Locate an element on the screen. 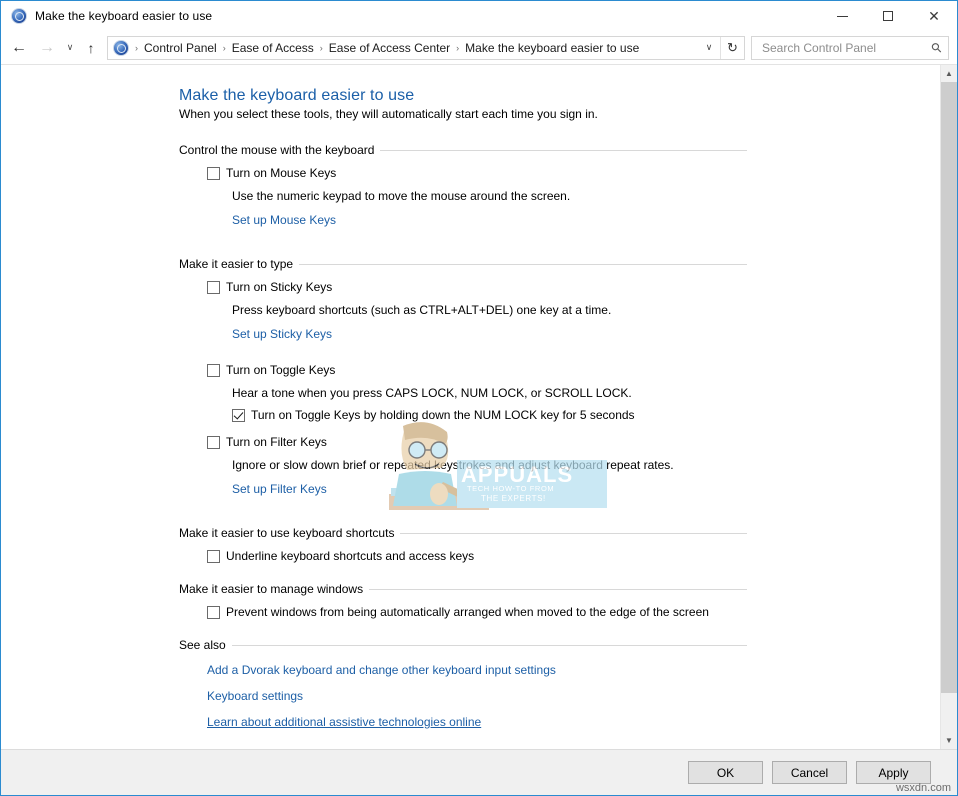 Image resolution: width=958 pixels, height=796 pixels. section-heading: Make it easier to type is located at coordinates (463, 264).